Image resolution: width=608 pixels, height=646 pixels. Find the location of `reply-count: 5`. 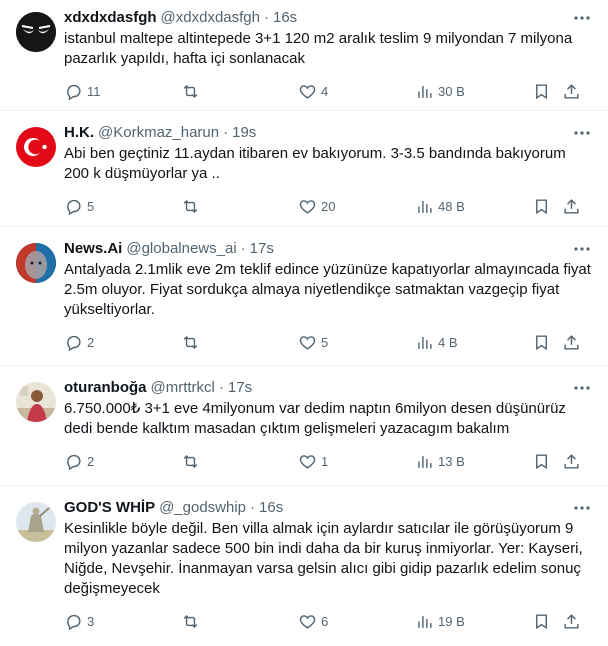

reply-count: 5 is located at coordinates (91, 206).